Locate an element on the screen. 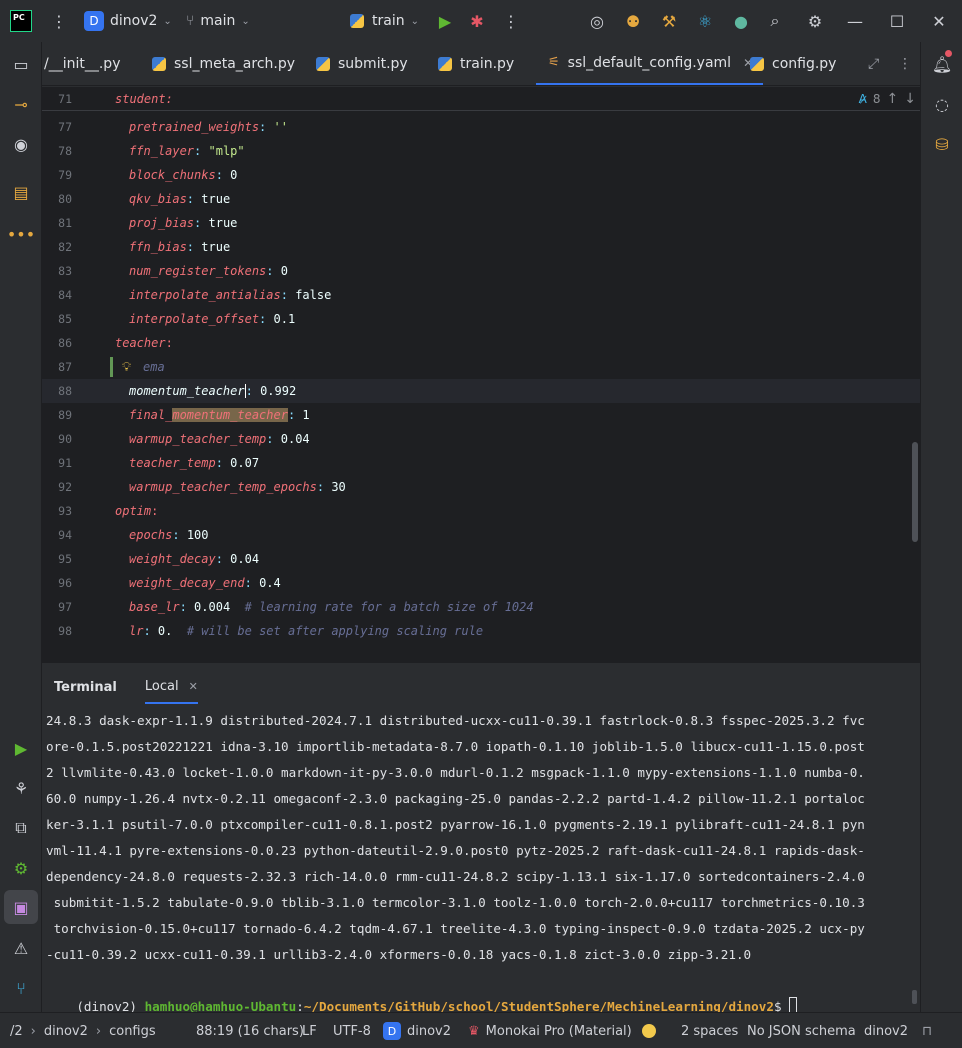  version-control-icon: ⑂ is located at coordinates (21, 988).